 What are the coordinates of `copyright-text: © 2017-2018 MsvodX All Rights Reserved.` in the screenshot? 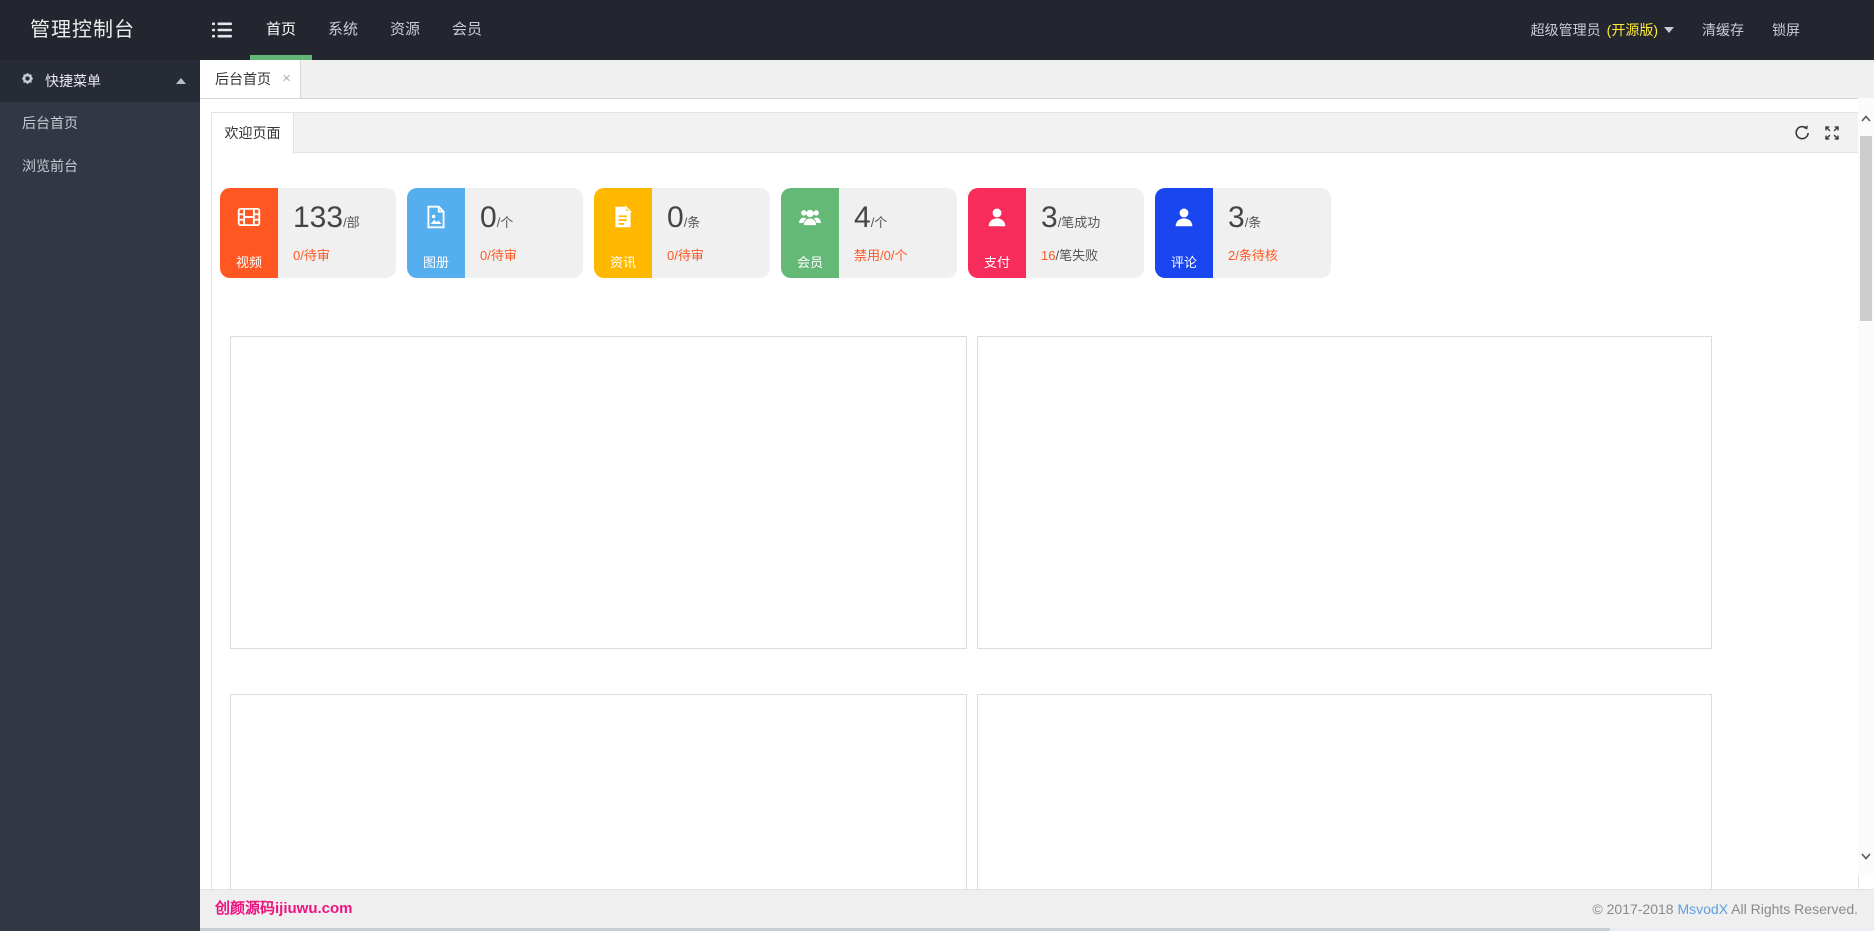 It's located at (1725, 909).